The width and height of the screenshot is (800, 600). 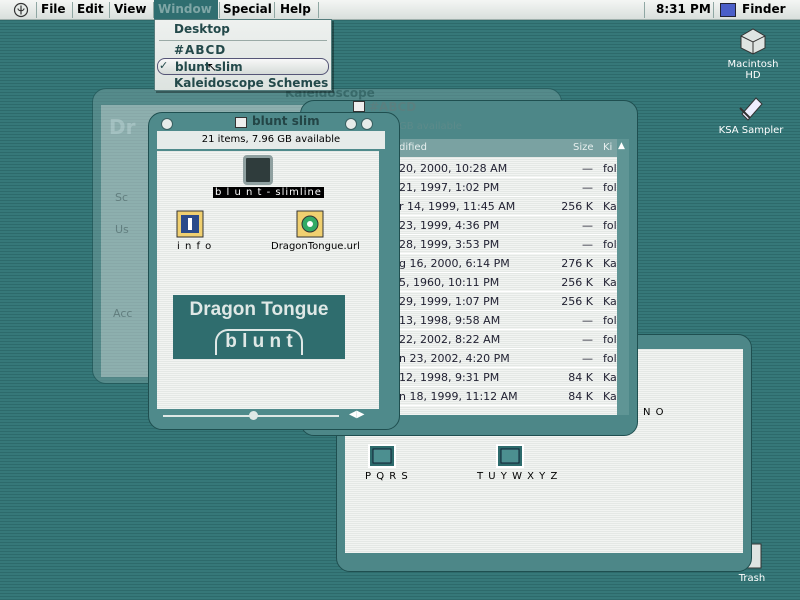 What do you see at coordinates (454, 358) in the screenshot?
I see `cell-date: n 23, 2002, 4:20 PM` at bounding box center [454, 358].